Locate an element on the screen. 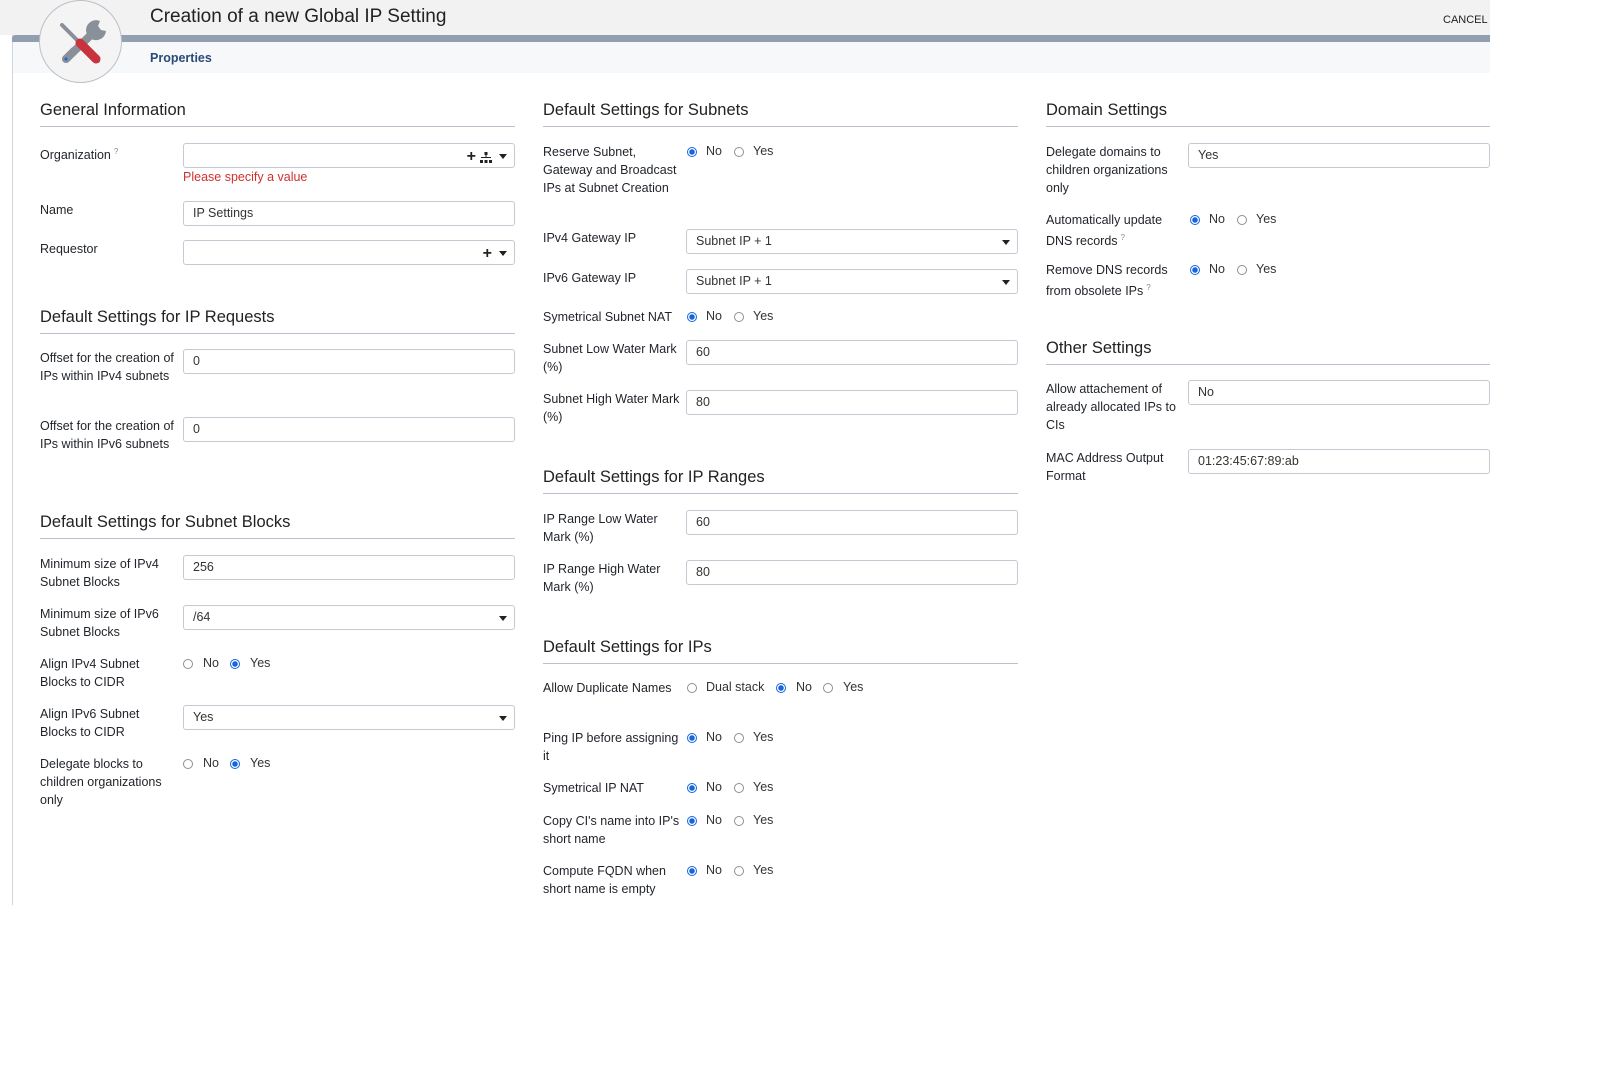 This screenshot has width=1603, height=1083. minimum-size-of-ipv4-subnet-blocks-input: 256 is located at coordinates (349, 567).